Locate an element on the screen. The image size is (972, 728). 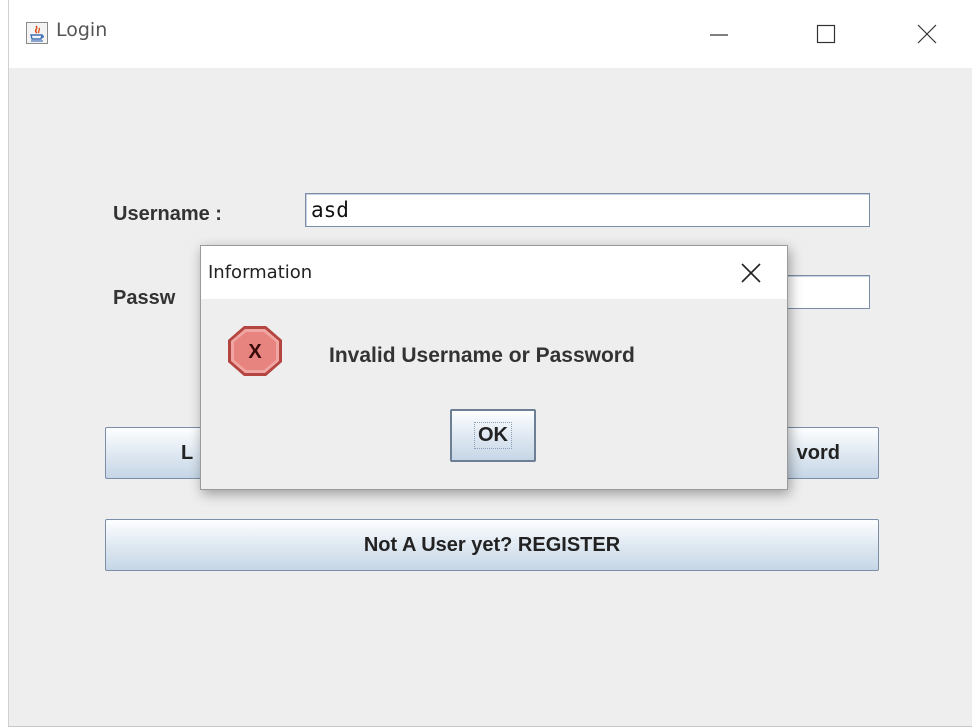
minimize-icon is located at coordinates (719, 35).